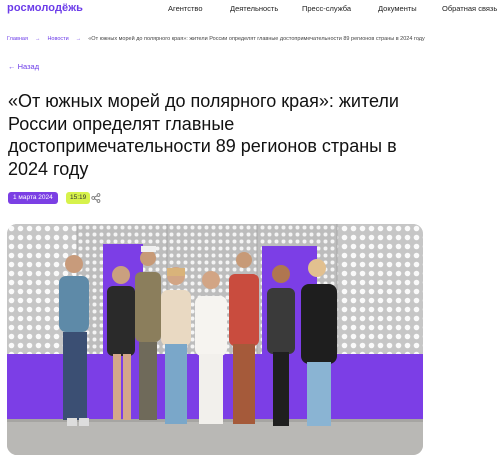  Describe the element at coordinates (57, 39) in the screenshot. I see `breadcrumb-news: Новости` at that location.